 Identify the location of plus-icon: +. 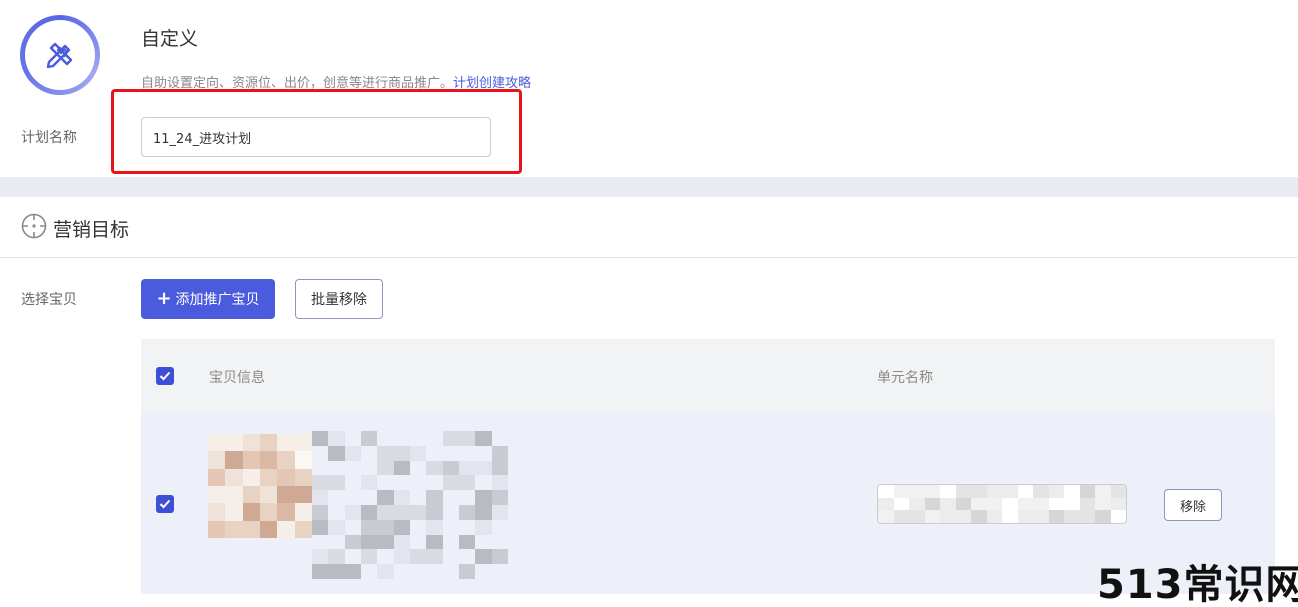
(164, 298).